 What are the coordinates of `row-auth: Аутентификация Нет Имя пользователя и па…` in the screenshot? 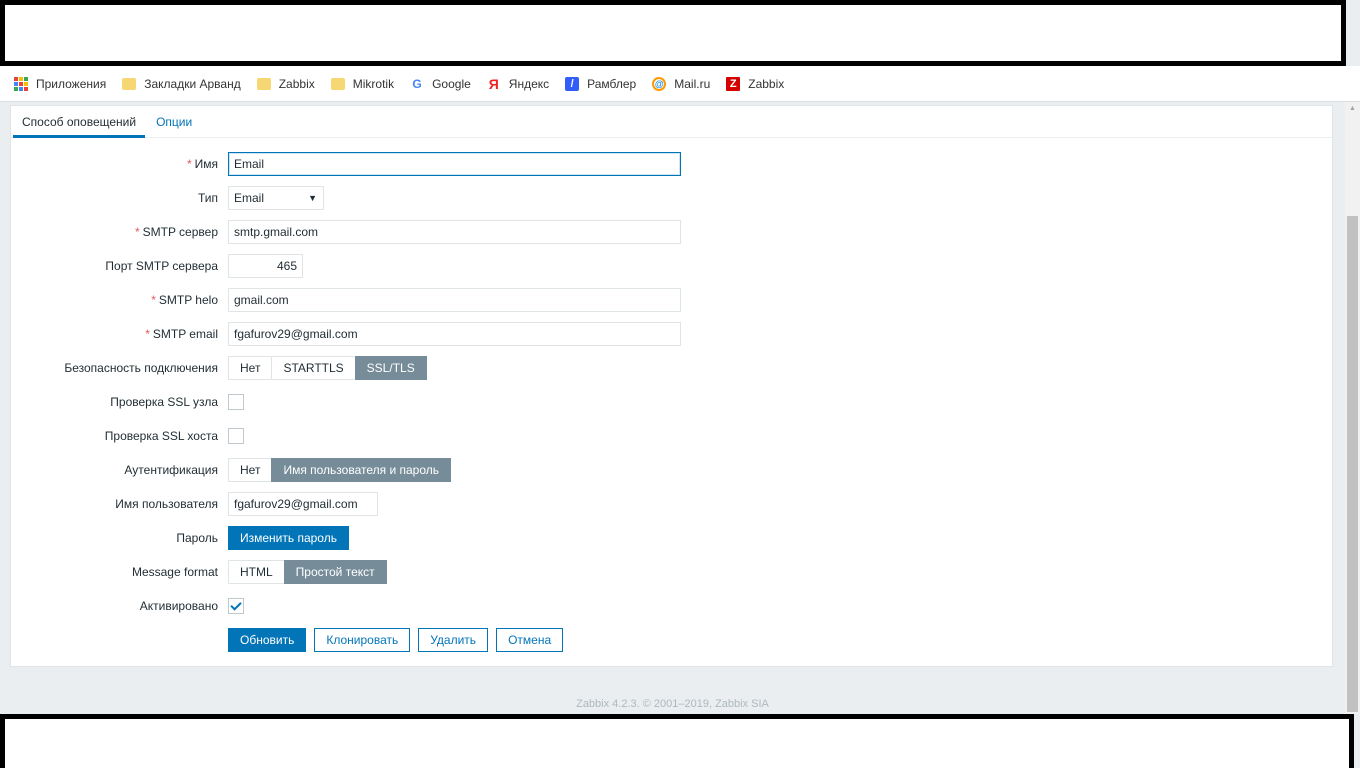 It's located at (671, 470).